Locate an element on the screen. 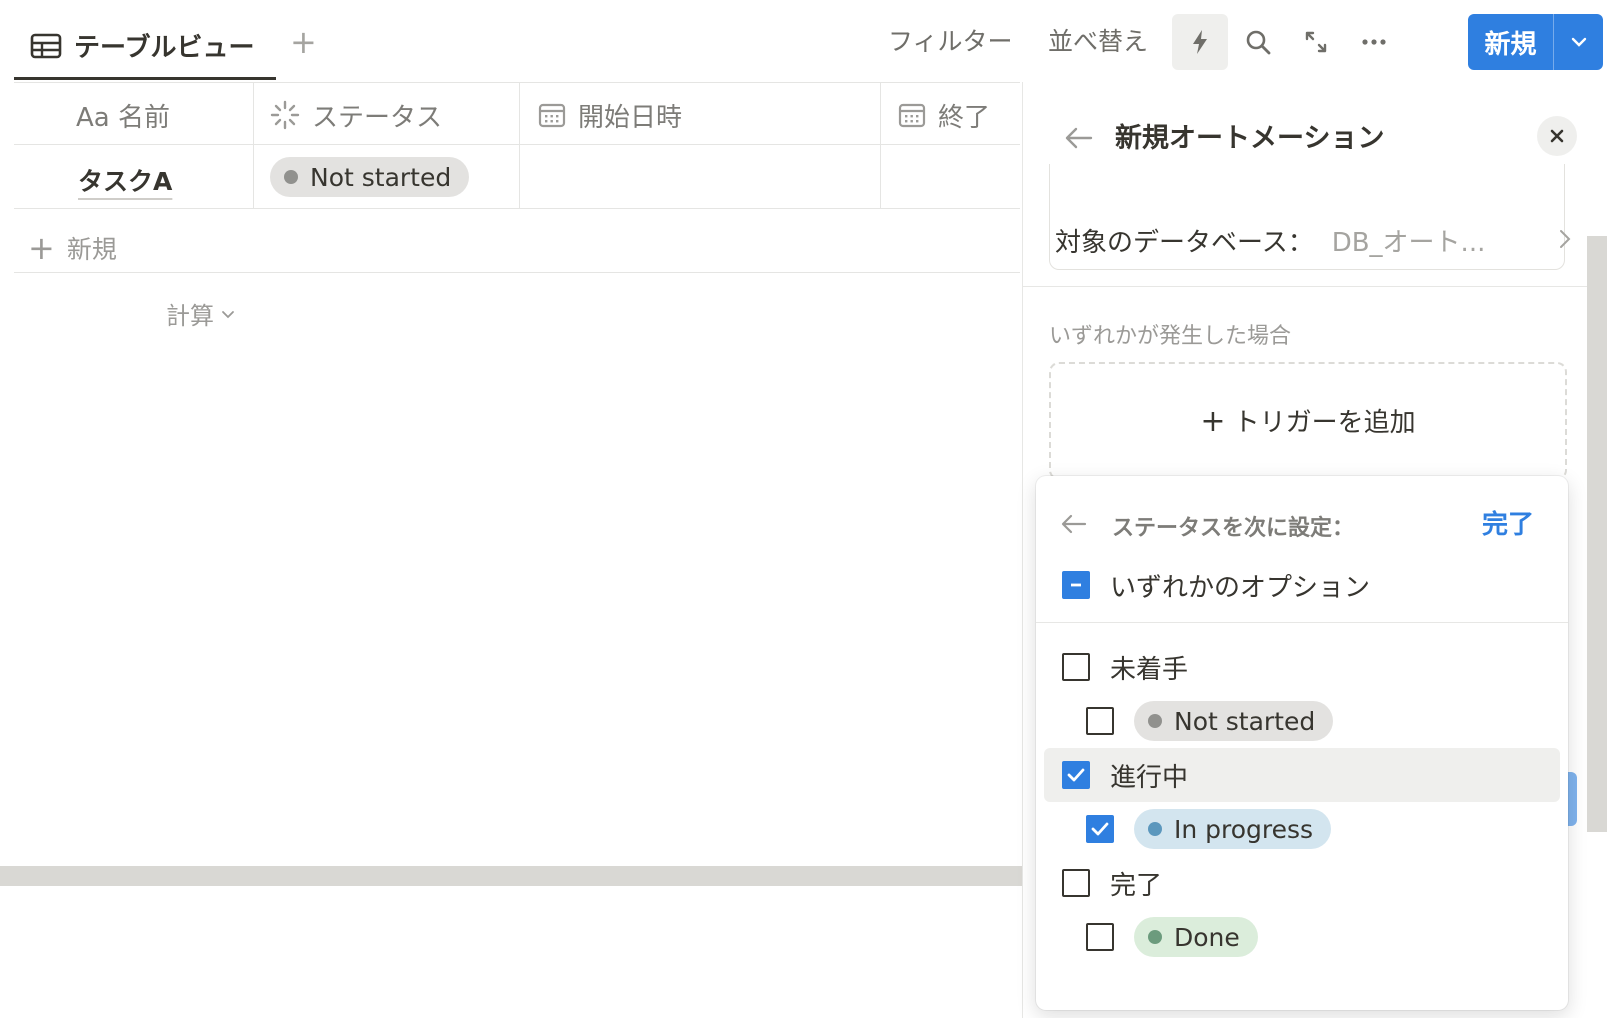 The height and width of the screenshot is (1018, 1616). table-icon is located at coordinates (46, 45).